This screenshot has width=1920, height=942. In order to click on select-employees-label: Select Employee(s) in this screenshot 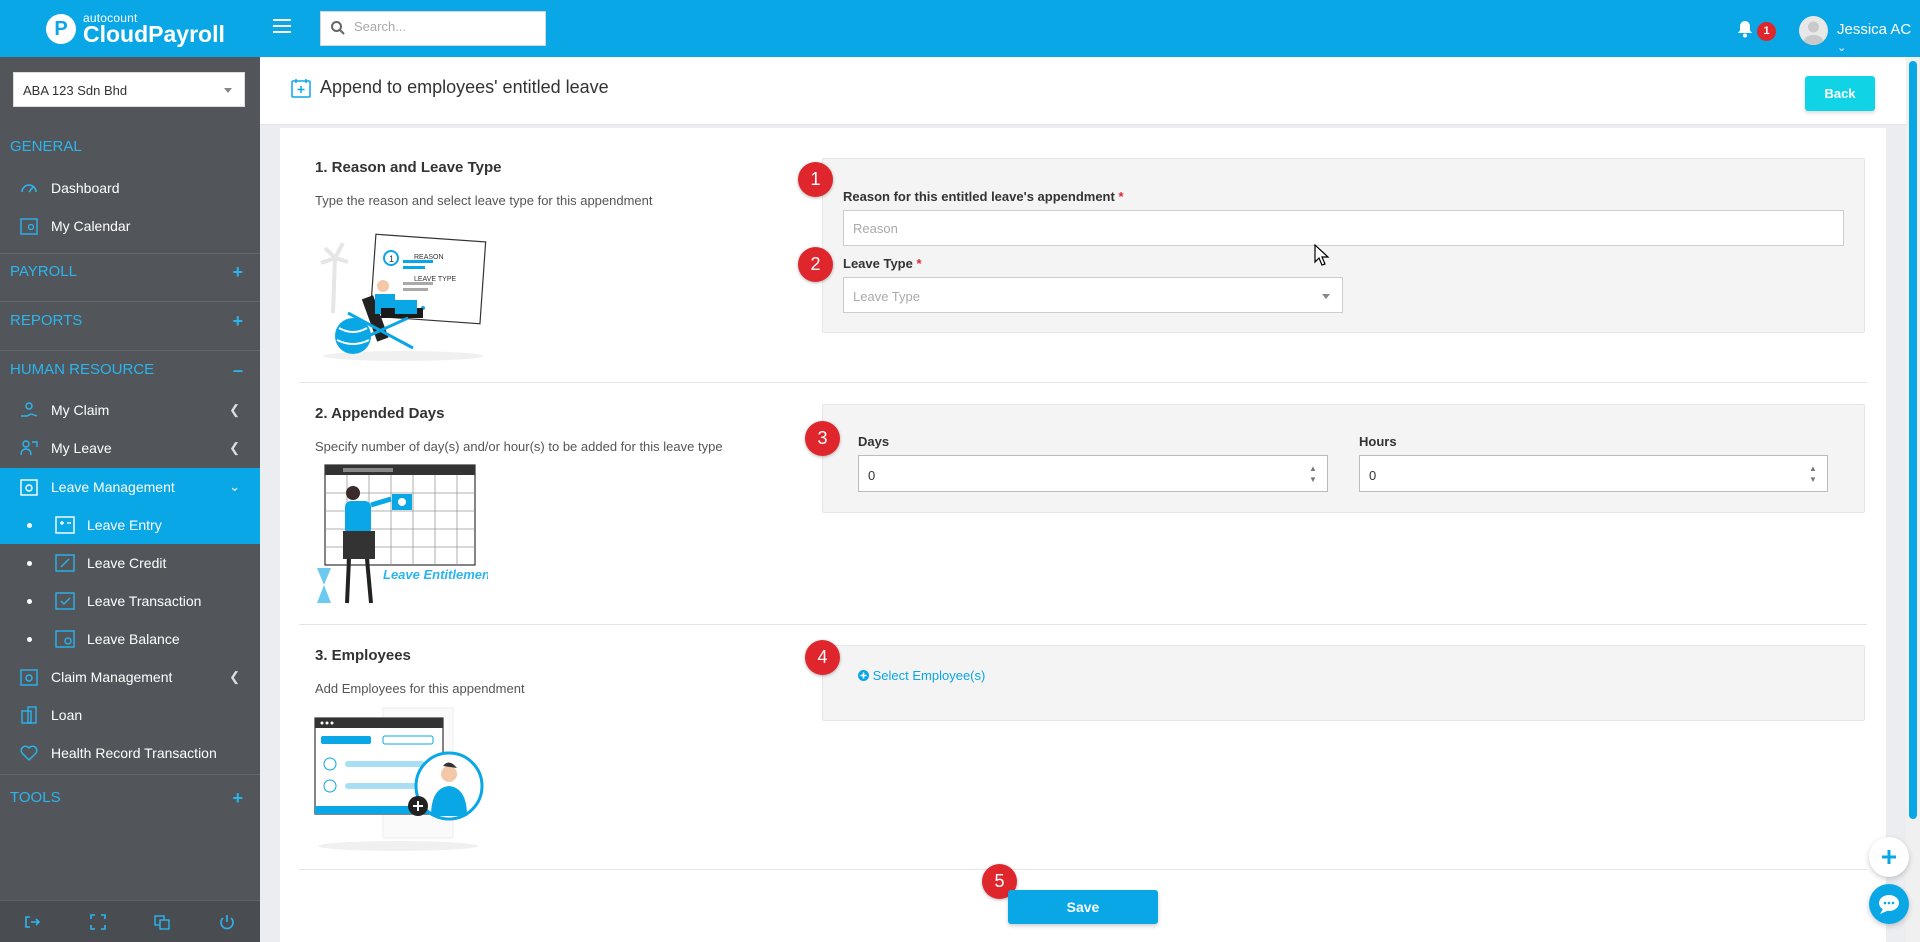, I will do `click(929, 675)`.